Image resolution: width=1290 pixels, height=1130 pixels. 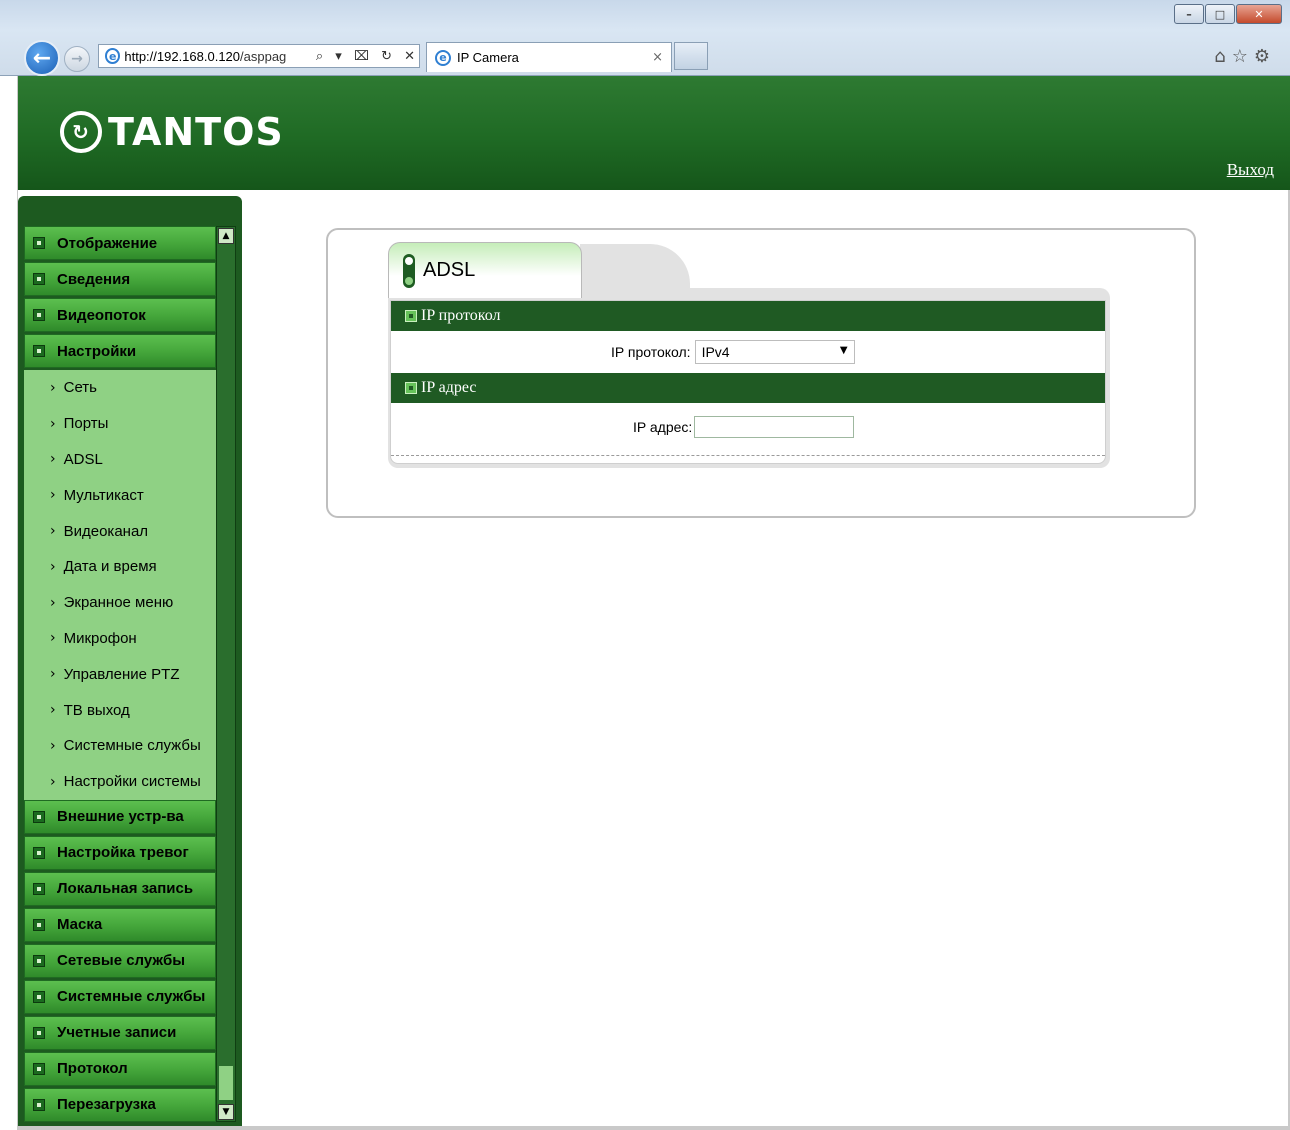 I want to click on sidebar-item-ptz: › Управление PTZ, so click(x=120, y=674).